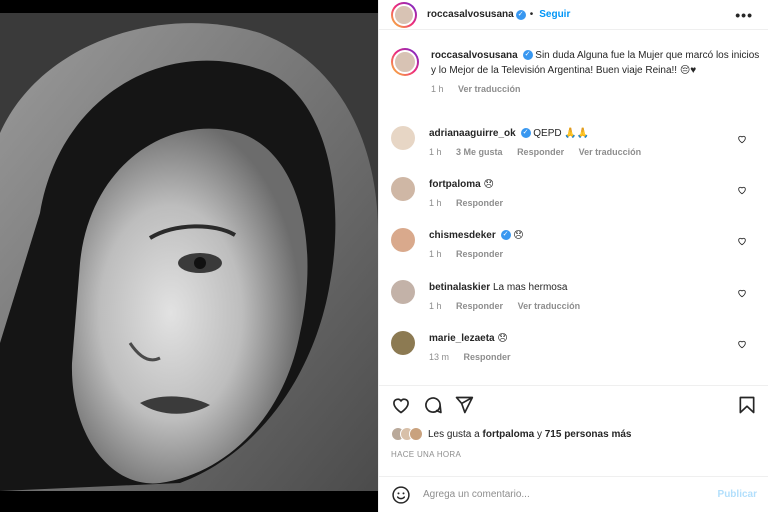 This screenshot has height=512, width=768. What do you see at coordinates (462, 235) in the screenshot?
I see `comment-username: chismesdeker` at bounding box center [462, 235].